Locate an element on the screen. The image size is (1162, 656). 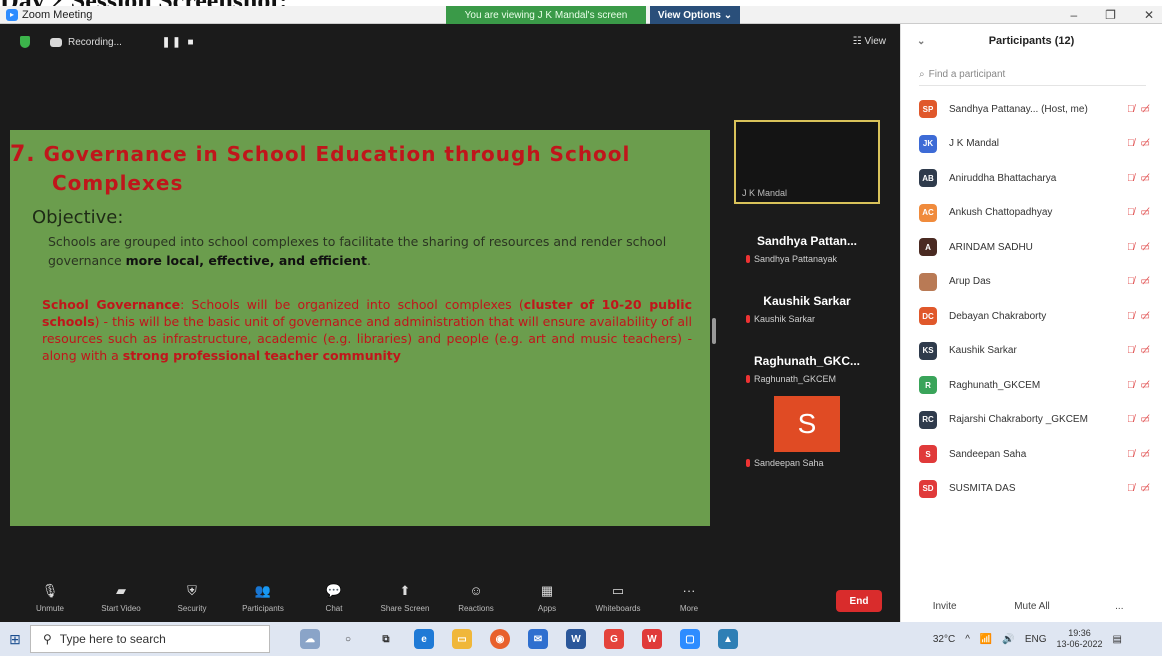
language-indicator: ENG is located at coordinates (1036, 639).